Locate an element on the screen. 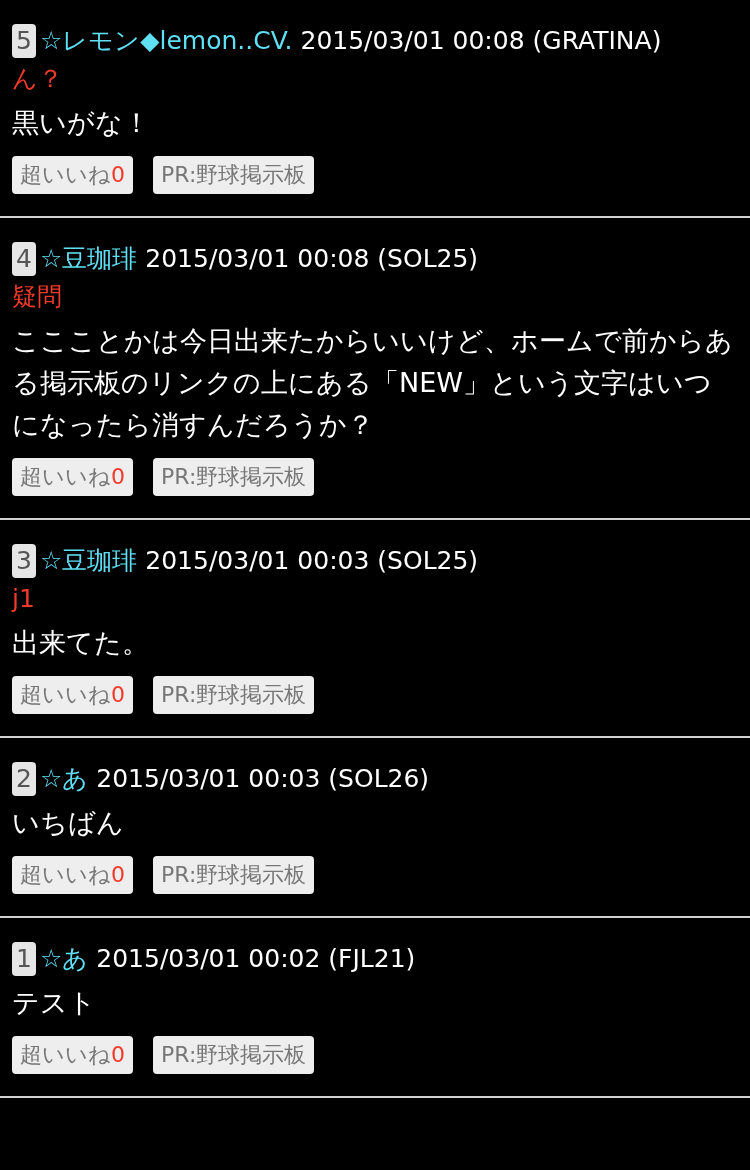 This screenshot has height=1170, width=750. post-number: 4 is located at coordinates (24, 259).